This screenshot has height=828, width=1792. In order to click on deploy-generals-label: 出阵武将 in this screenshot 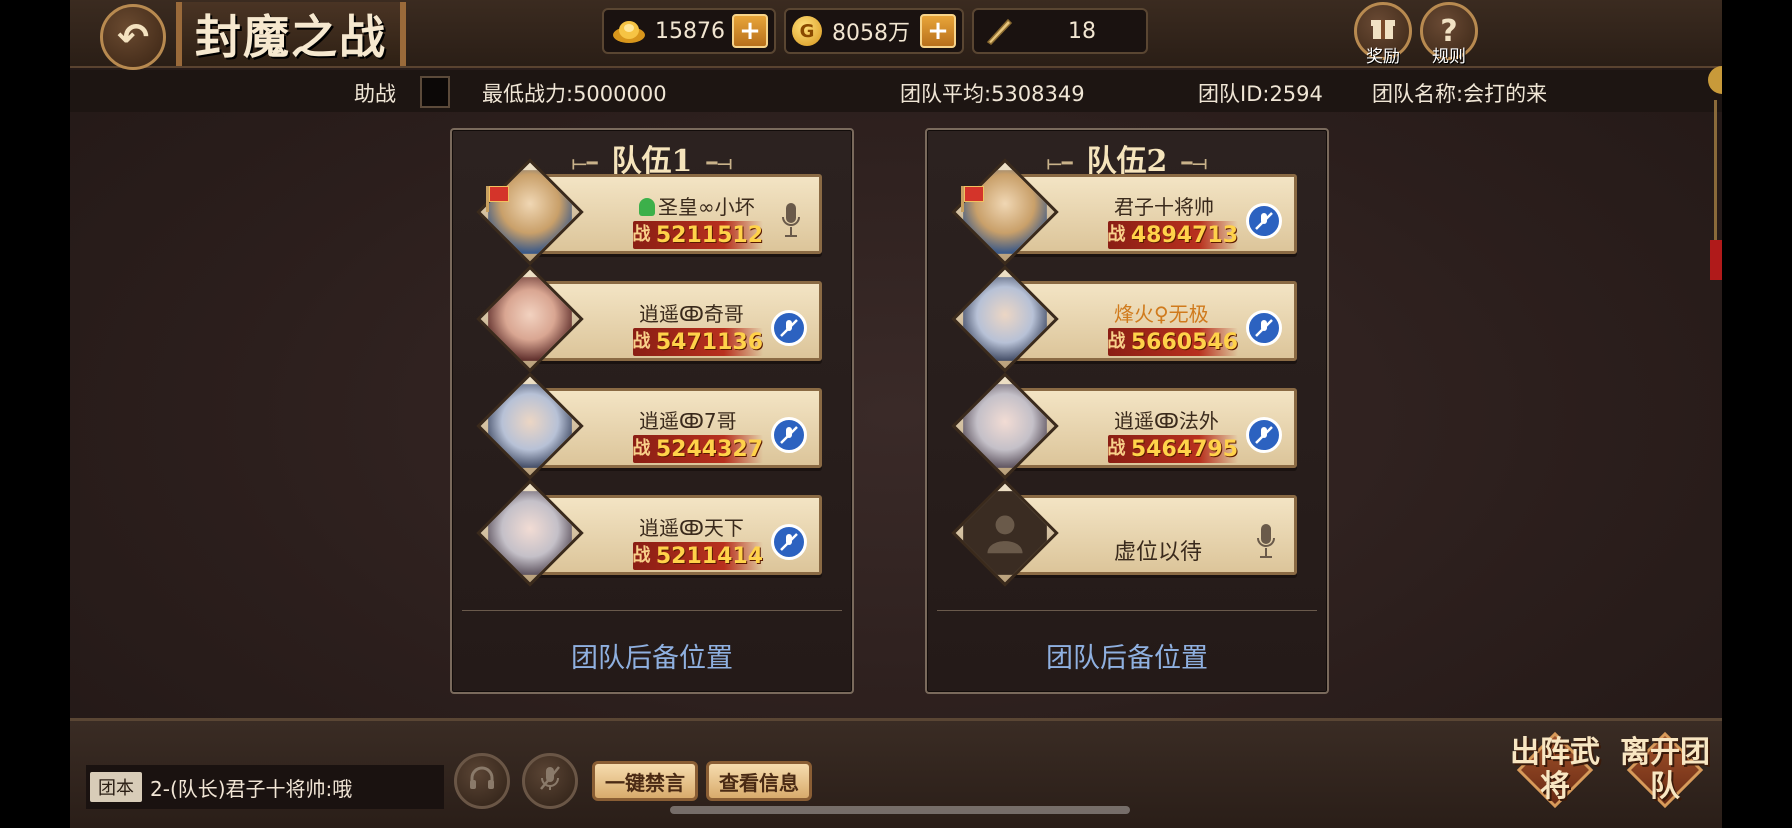, I will do `click(1555, 769)`.